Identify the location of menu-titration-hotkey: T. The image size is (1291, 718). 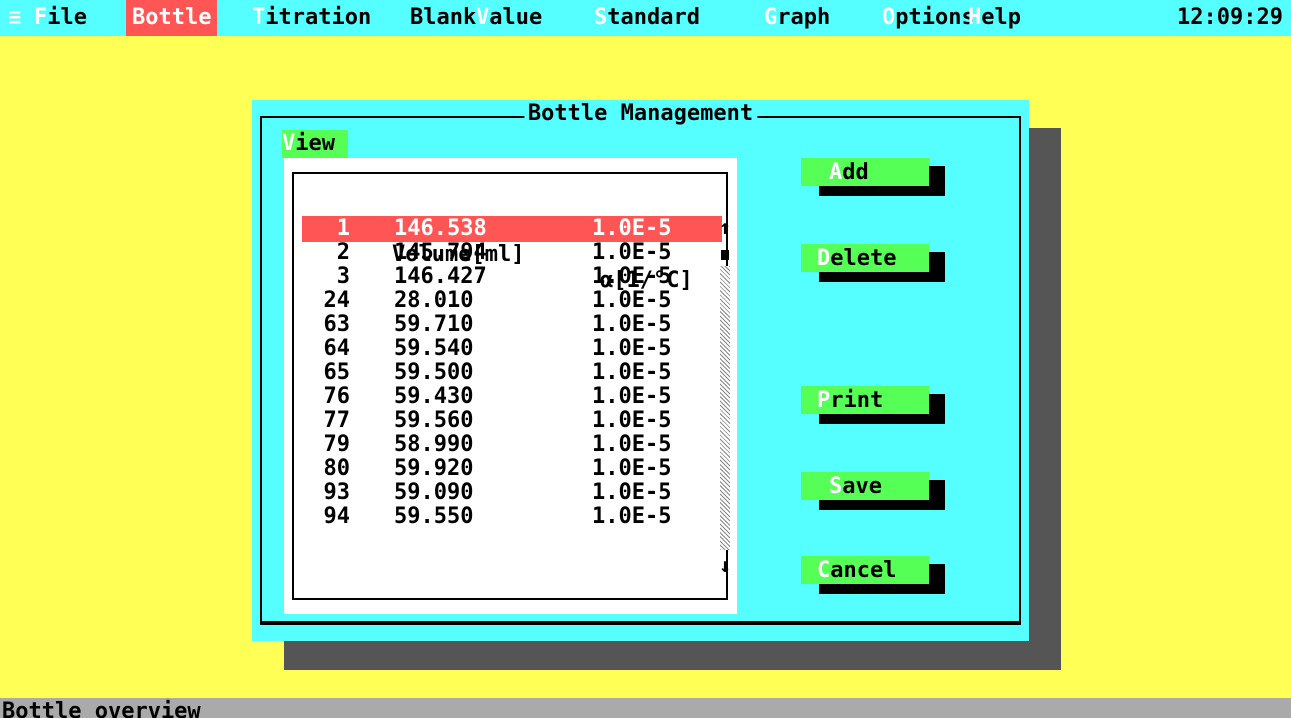
(259, 17).